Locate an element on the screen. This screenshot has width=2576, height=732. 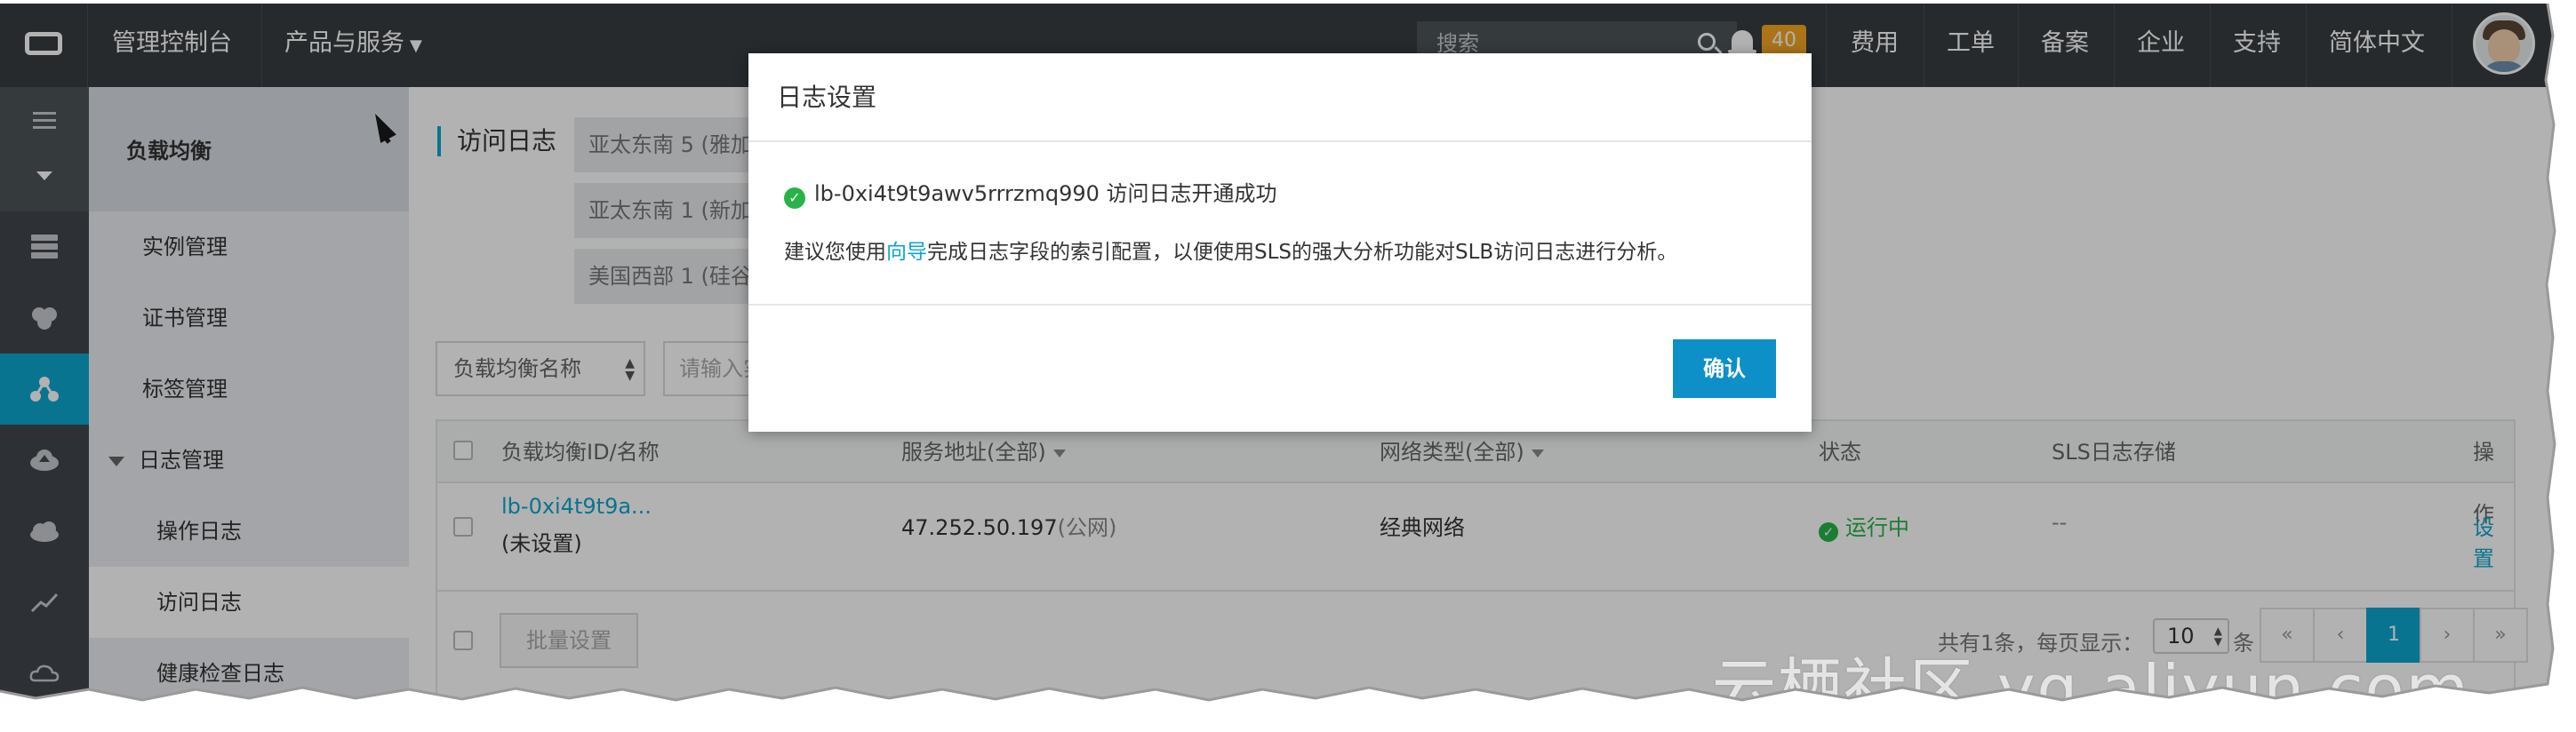
success-check-icon: ✓ is located at coordinates (794, 198).